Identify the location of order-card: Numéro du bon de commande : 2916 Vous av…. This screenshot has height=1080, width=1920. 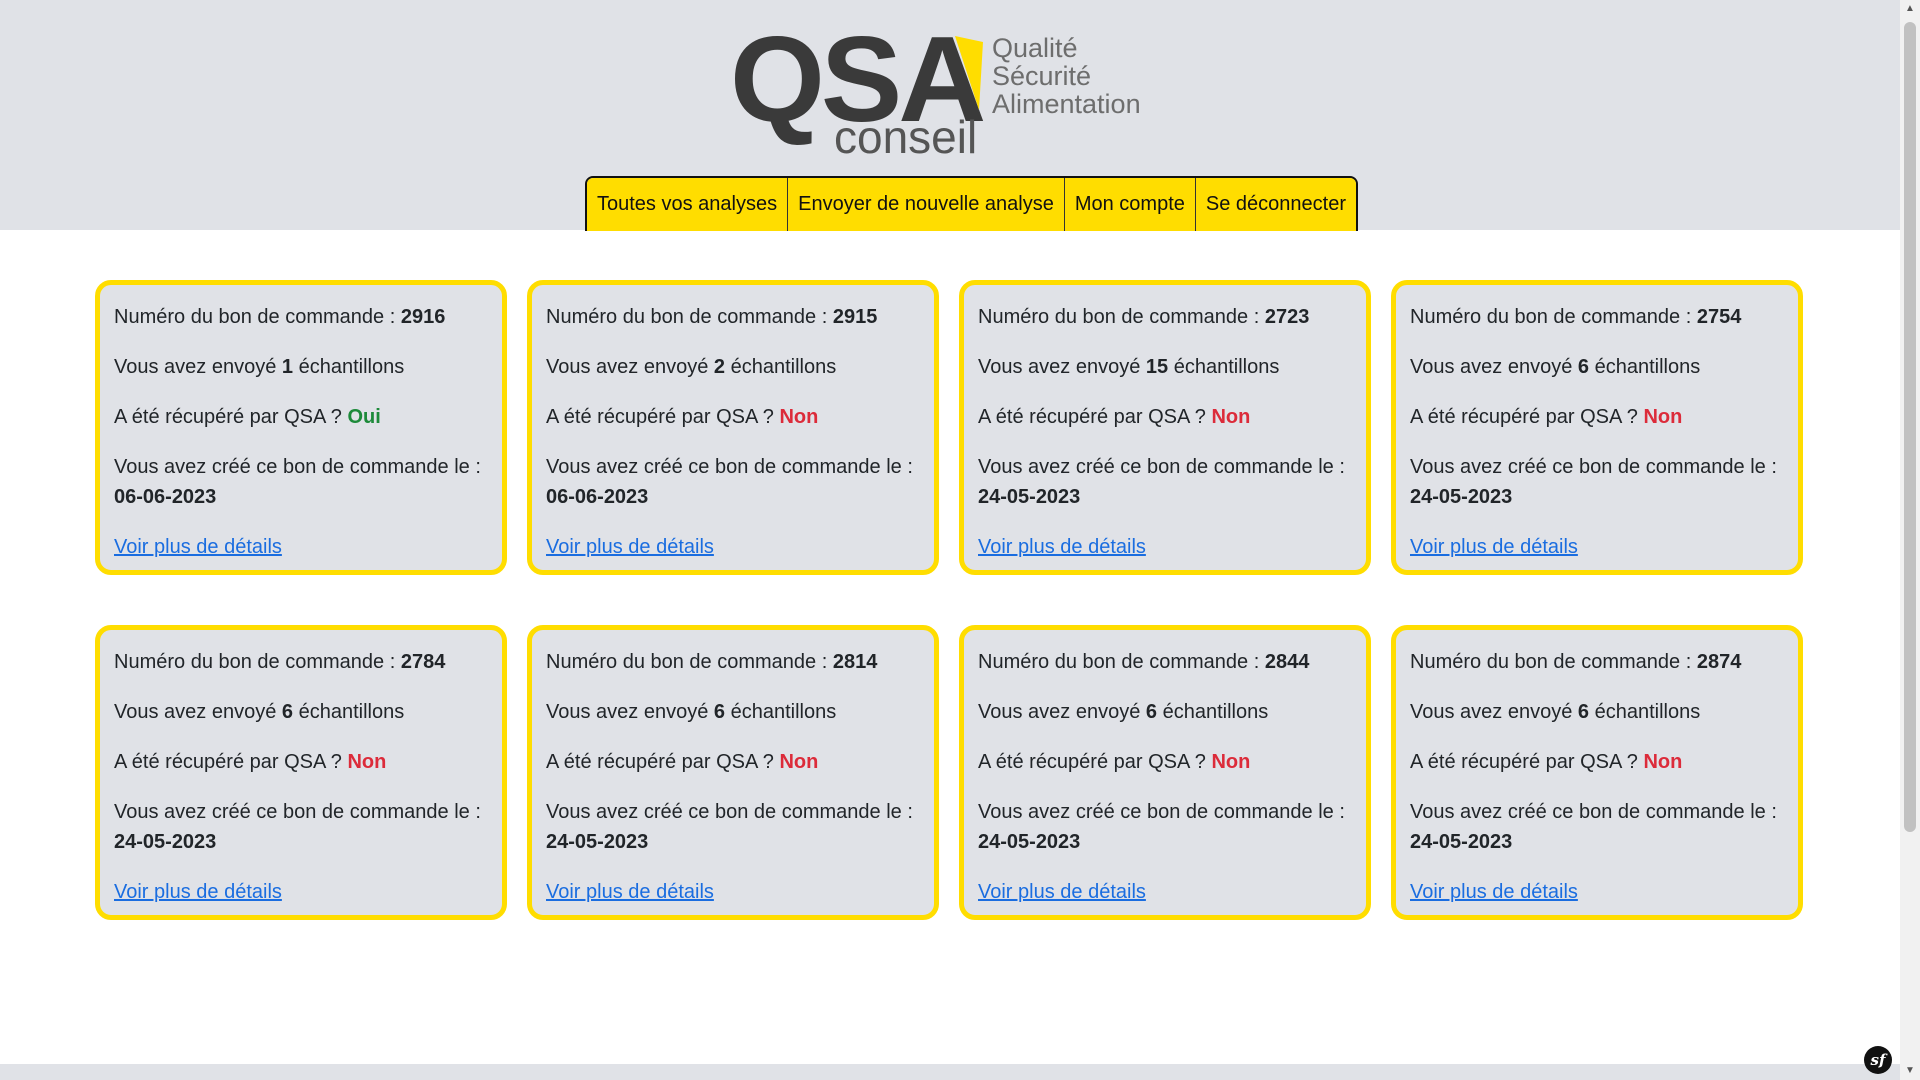
(301, 427).